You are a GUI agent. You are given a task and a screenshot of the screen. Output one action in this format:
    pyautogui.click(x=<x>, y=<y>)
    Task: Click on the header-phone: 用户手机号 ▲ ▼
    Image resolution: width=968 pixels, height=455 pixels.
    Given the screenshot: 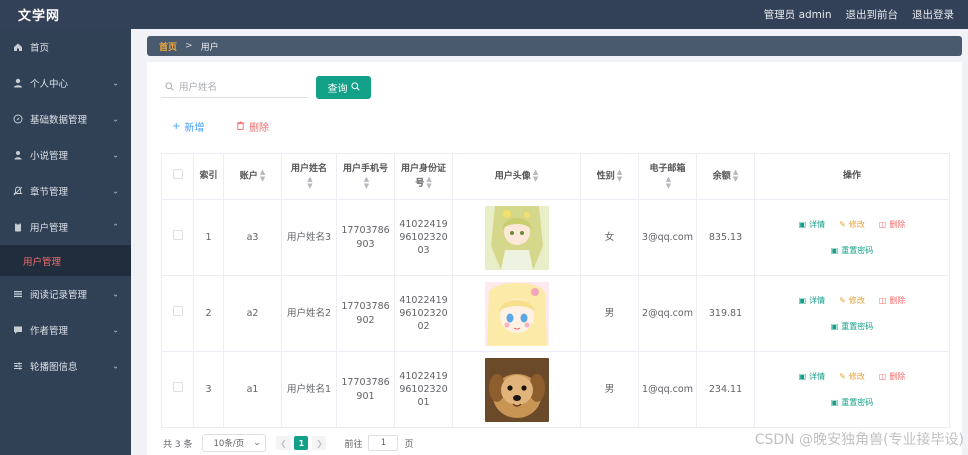 What is the action you would take?
    pyautogui.click(x=365, y=176)
    